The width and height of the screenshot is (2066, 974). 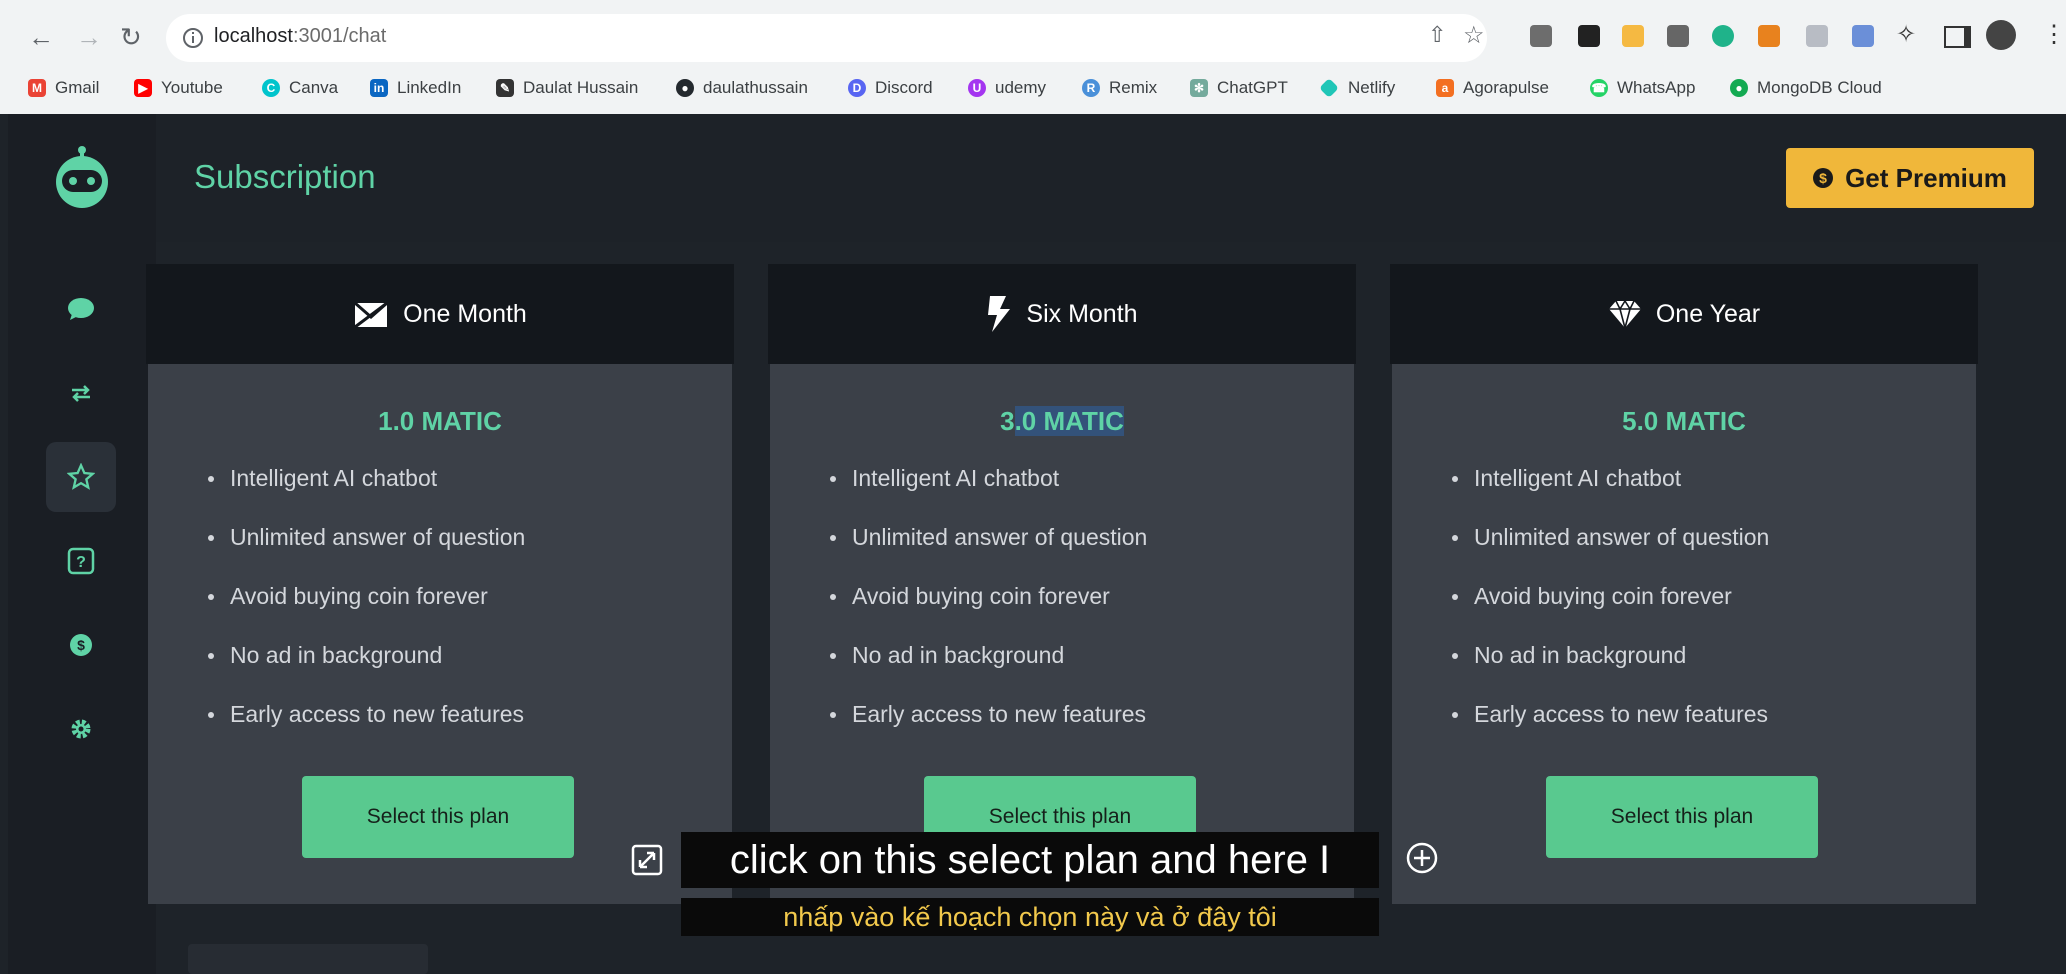 I want to click on bookmark-label: Youtube, so click(x=192, y=87).